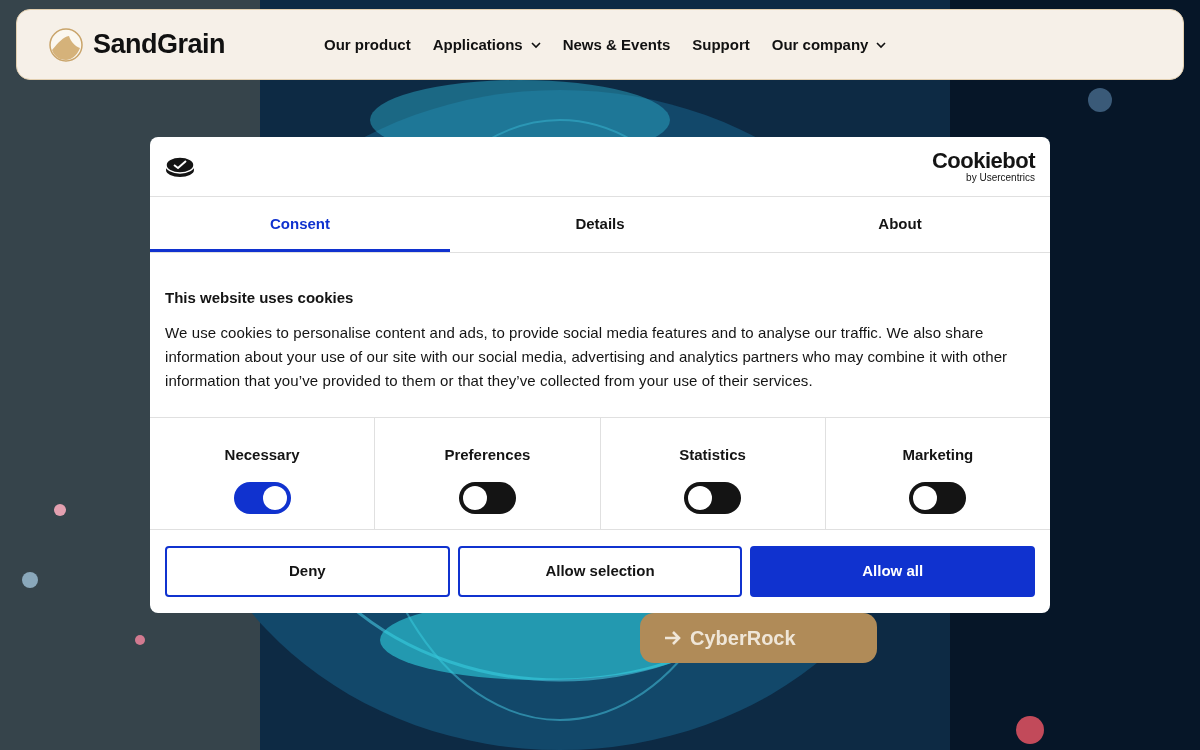 Image resolution: width=1200 pixels, height=750 pixels. What do you see at coordinates (1000, 178) in the screenshot?
I see `brand-tagline: by Usercentrics` at bounding box center [1000, 178].